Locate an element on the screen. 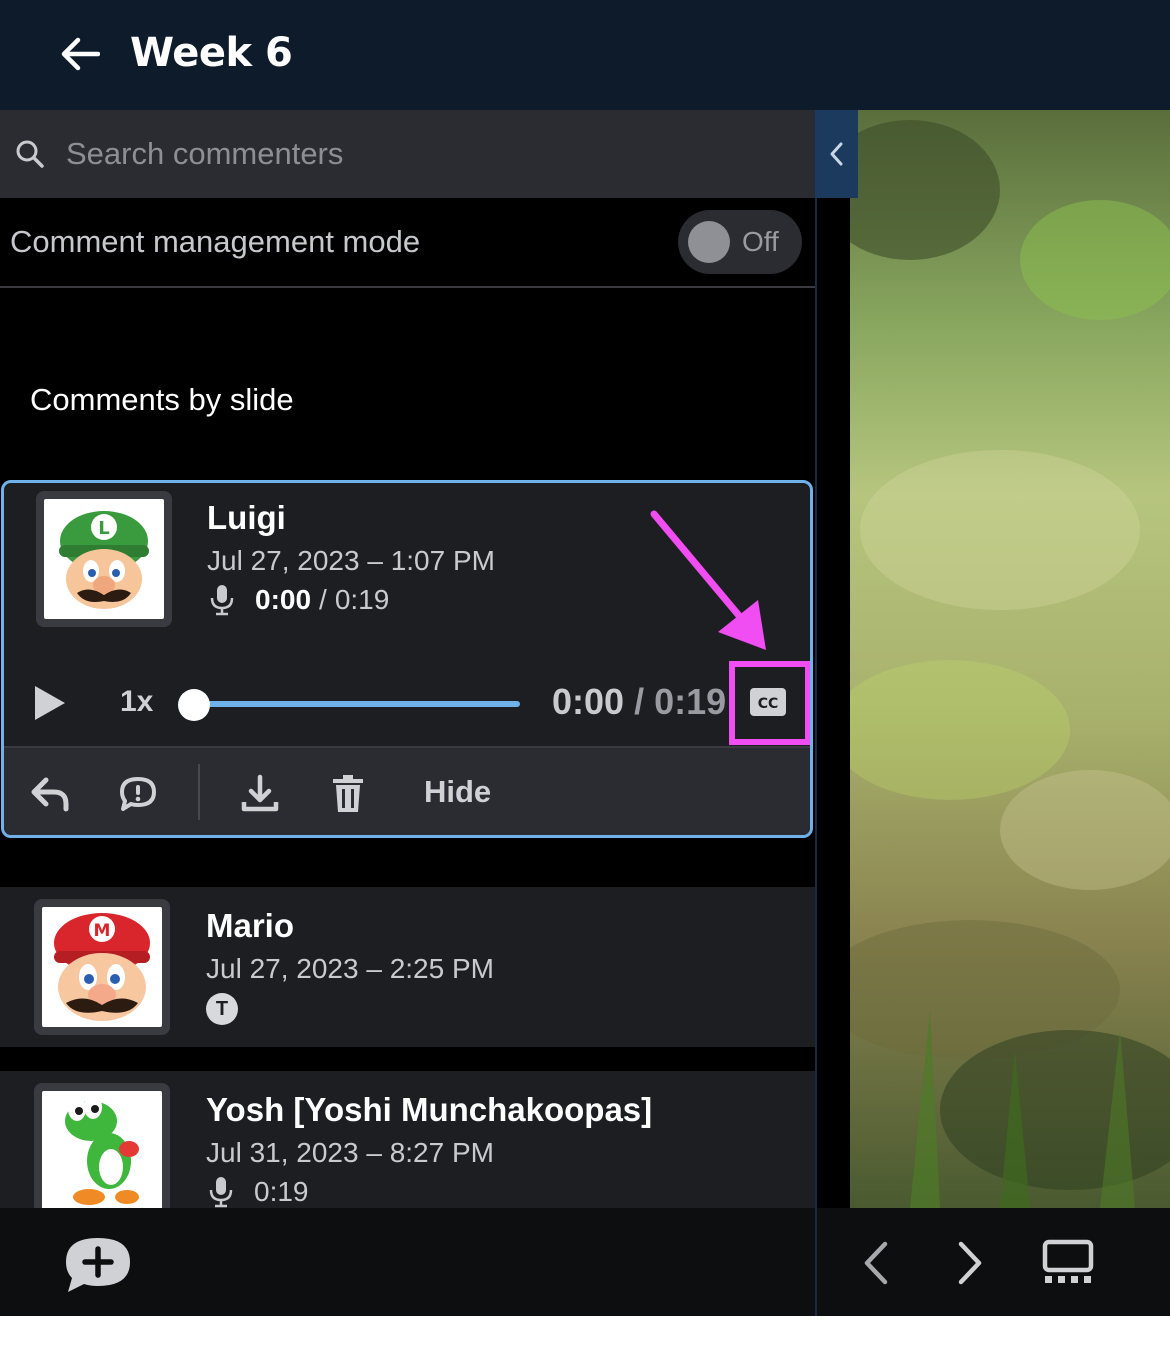 The image size is (1170, 1346). comment-thread-button is located at coordinates (138, 794).